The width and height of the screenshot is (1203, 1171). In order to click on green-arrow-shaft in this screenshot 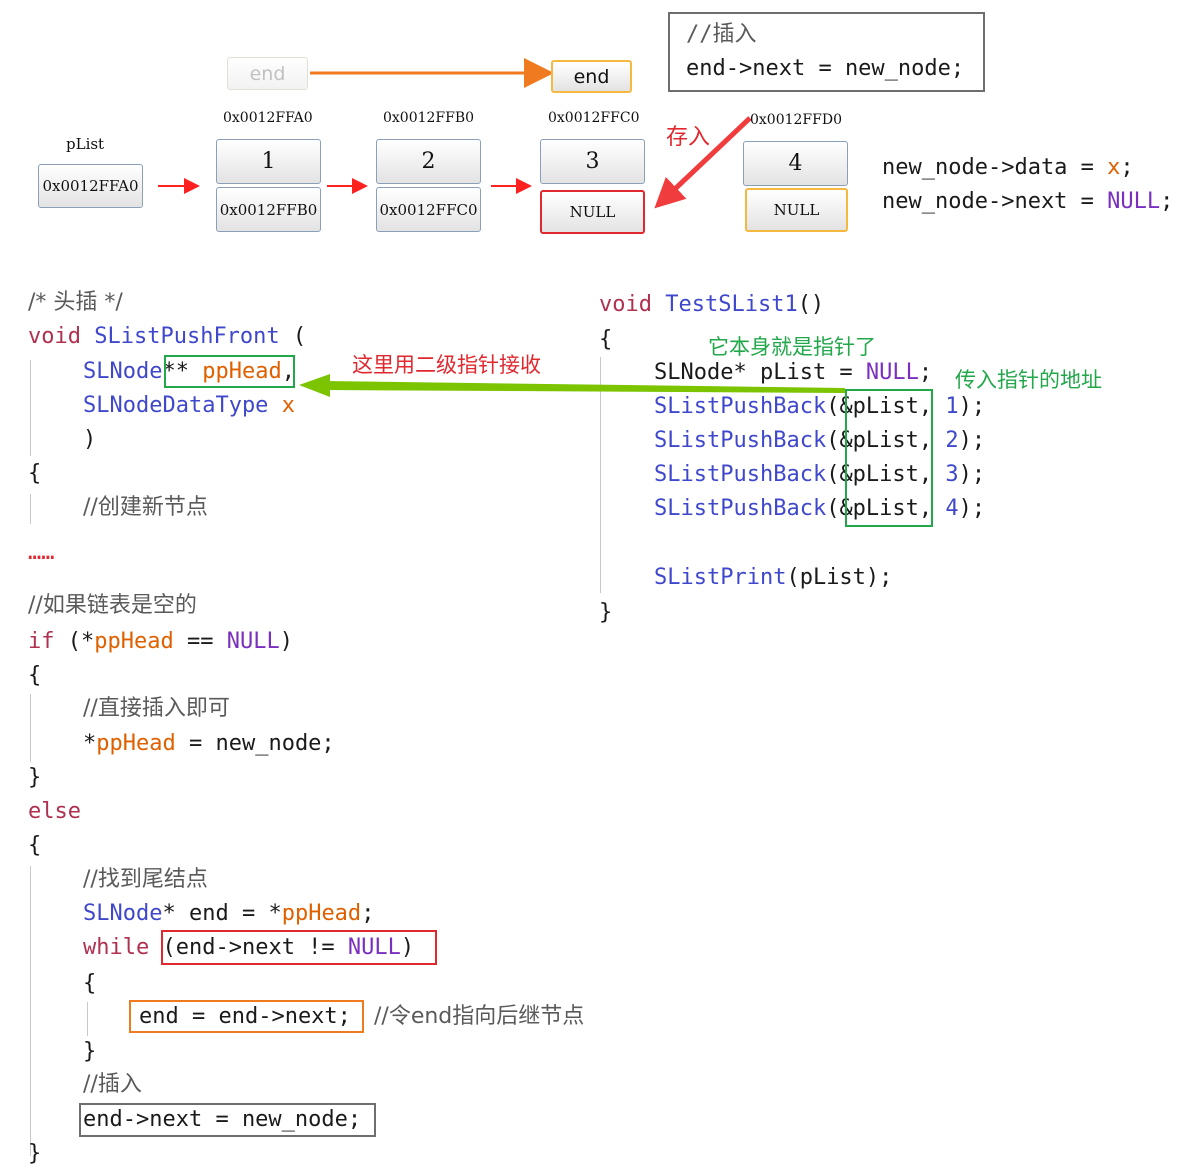, I will do `click(585, 387)`.